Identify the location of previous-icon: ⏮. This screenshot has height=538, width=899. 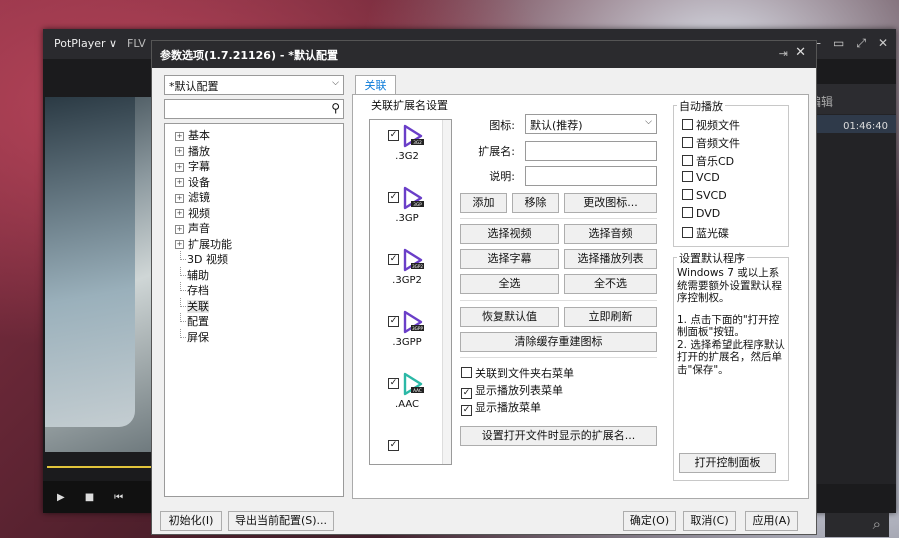
(118, 497).